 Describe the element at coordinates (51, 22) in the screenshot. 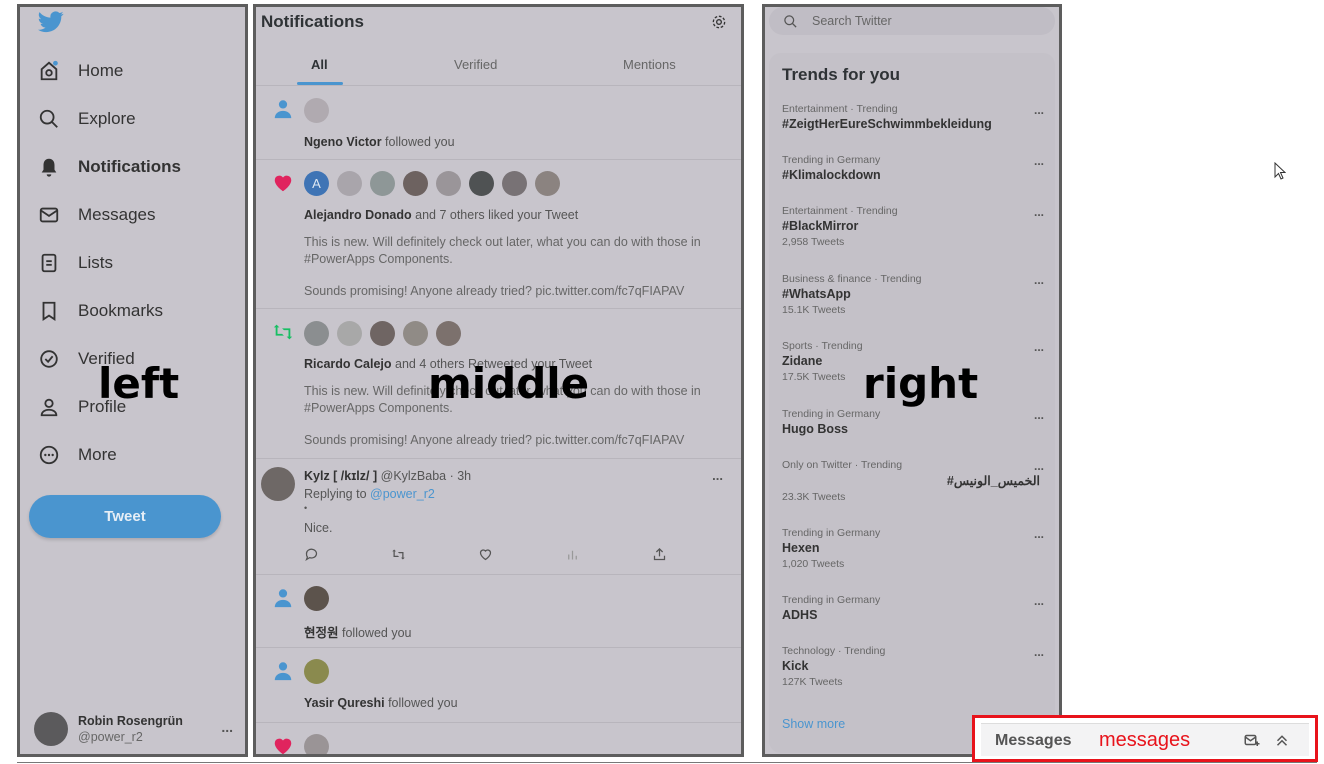

I see `twitter-logo-icon` at that location.